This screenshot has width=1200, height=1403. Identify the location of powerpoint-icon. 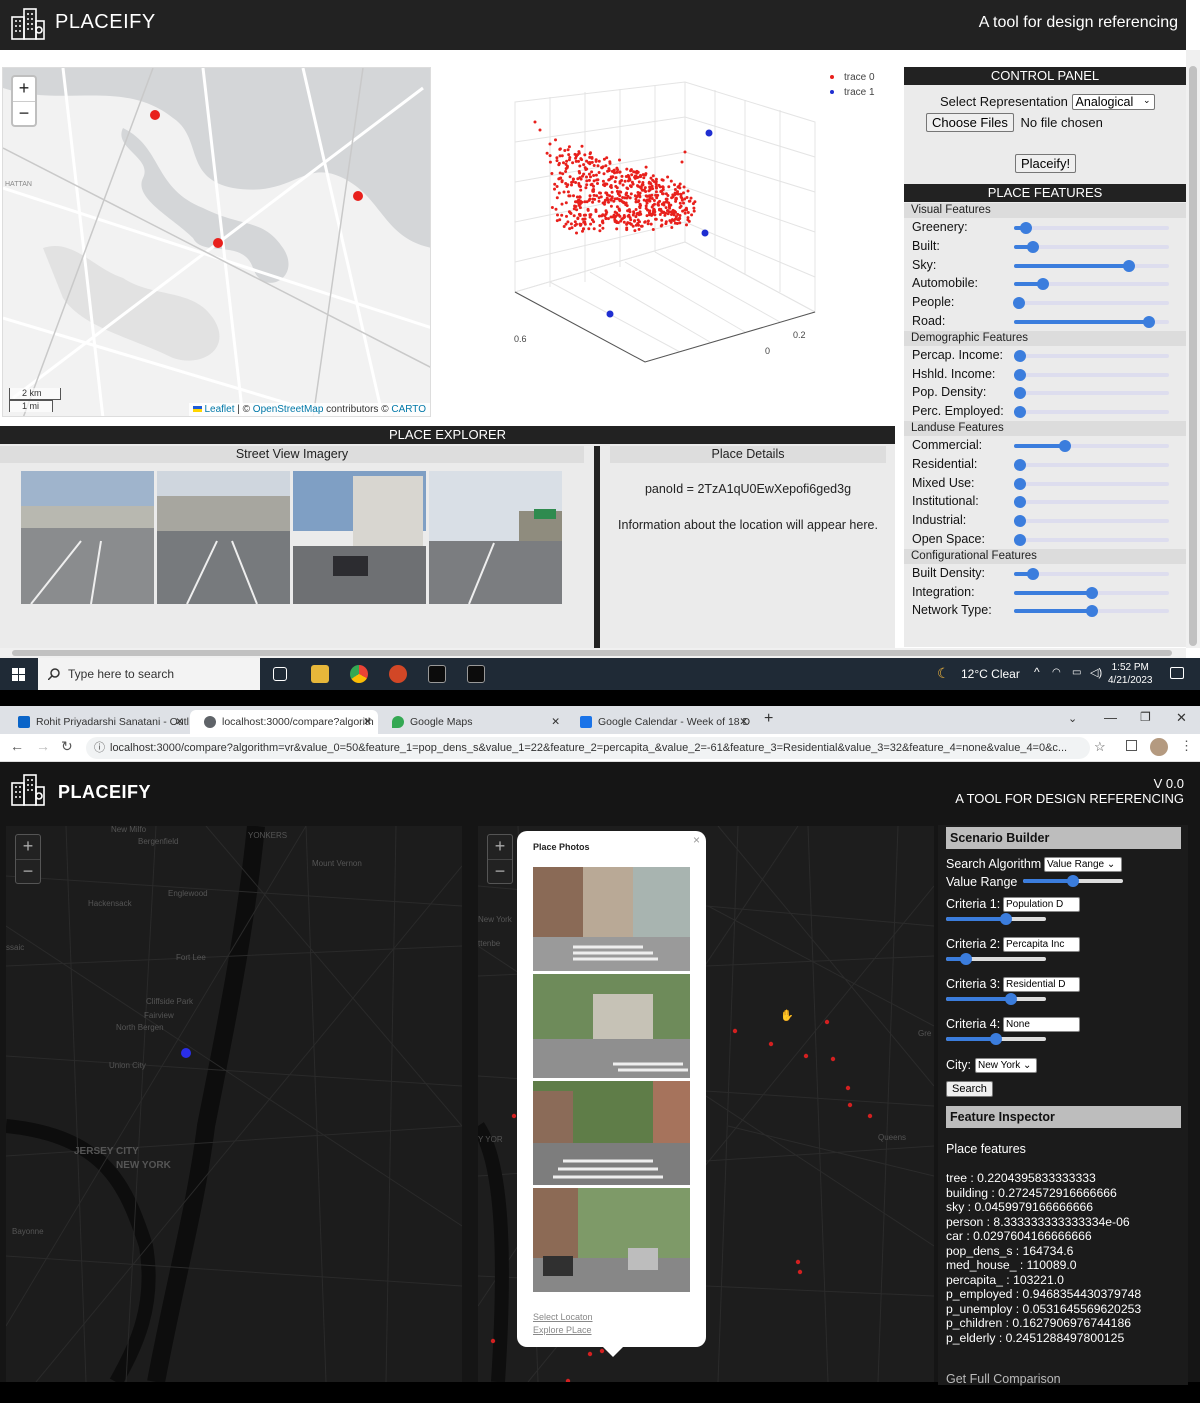
(398, 674).